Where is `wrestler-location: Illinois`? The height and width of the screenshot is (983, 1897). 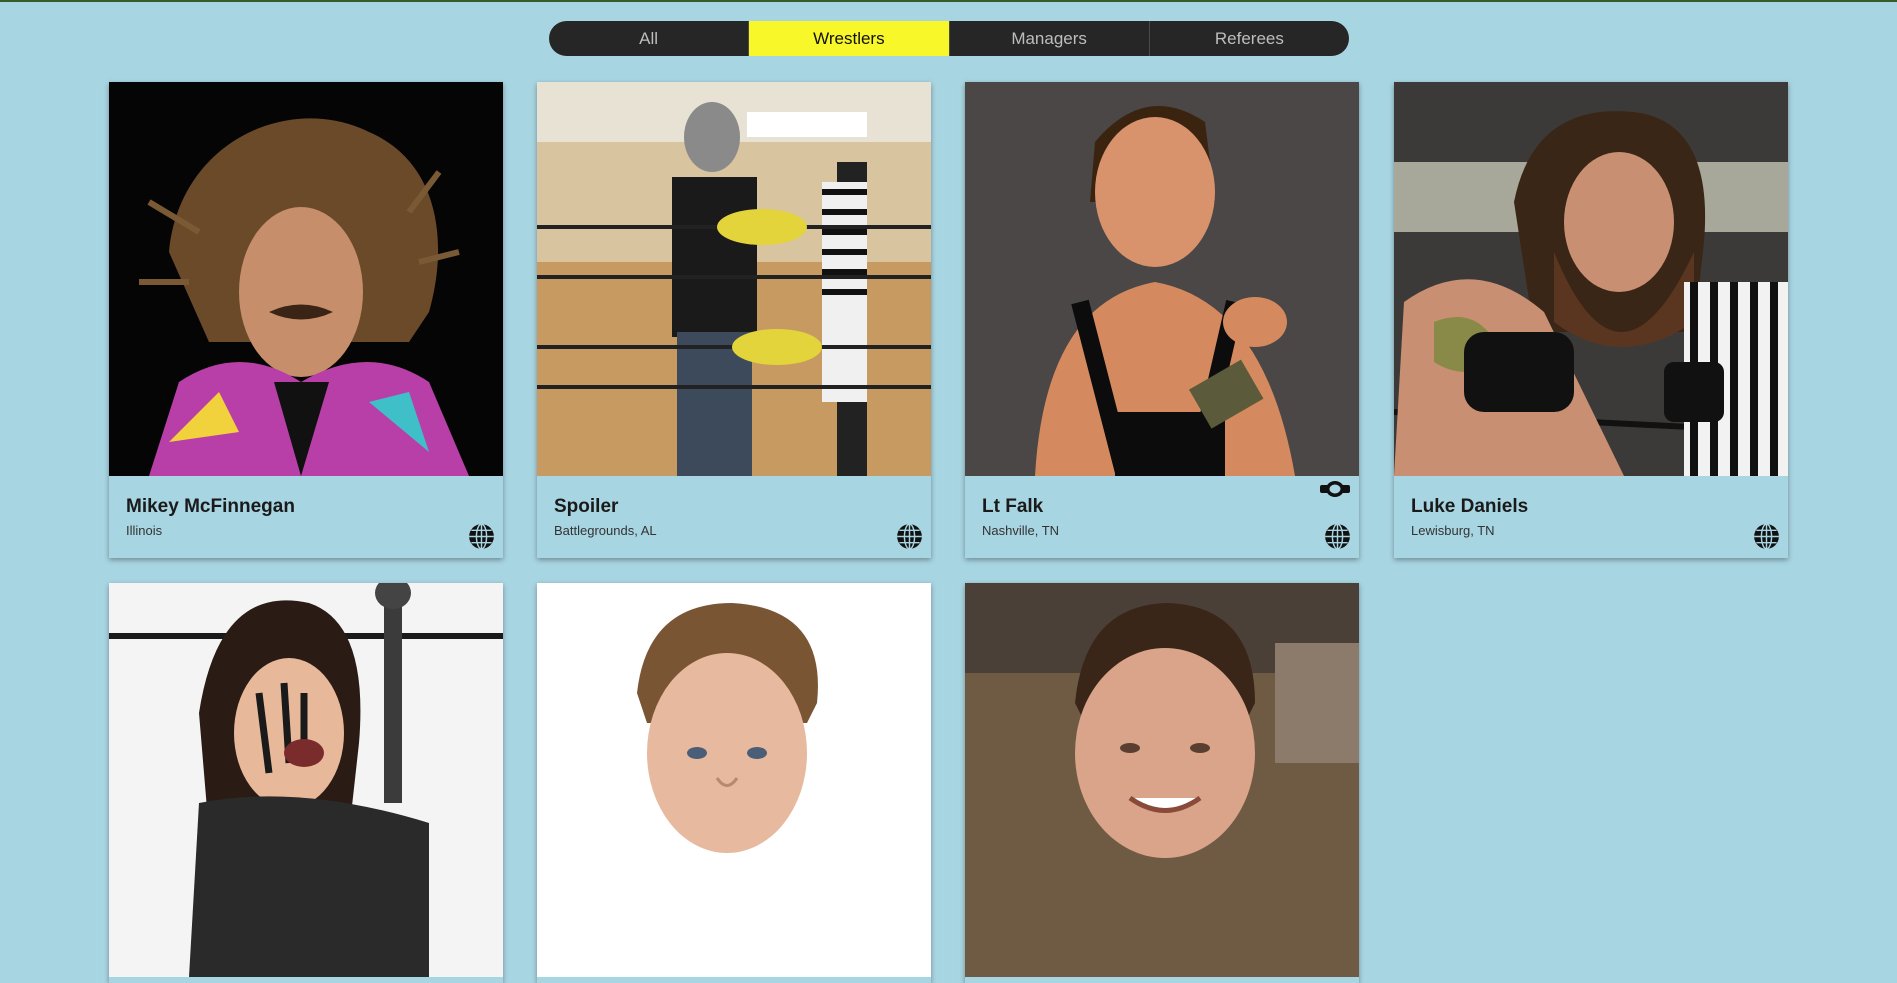 wrestler-location: Illinois is located at coordinates (144, 530).